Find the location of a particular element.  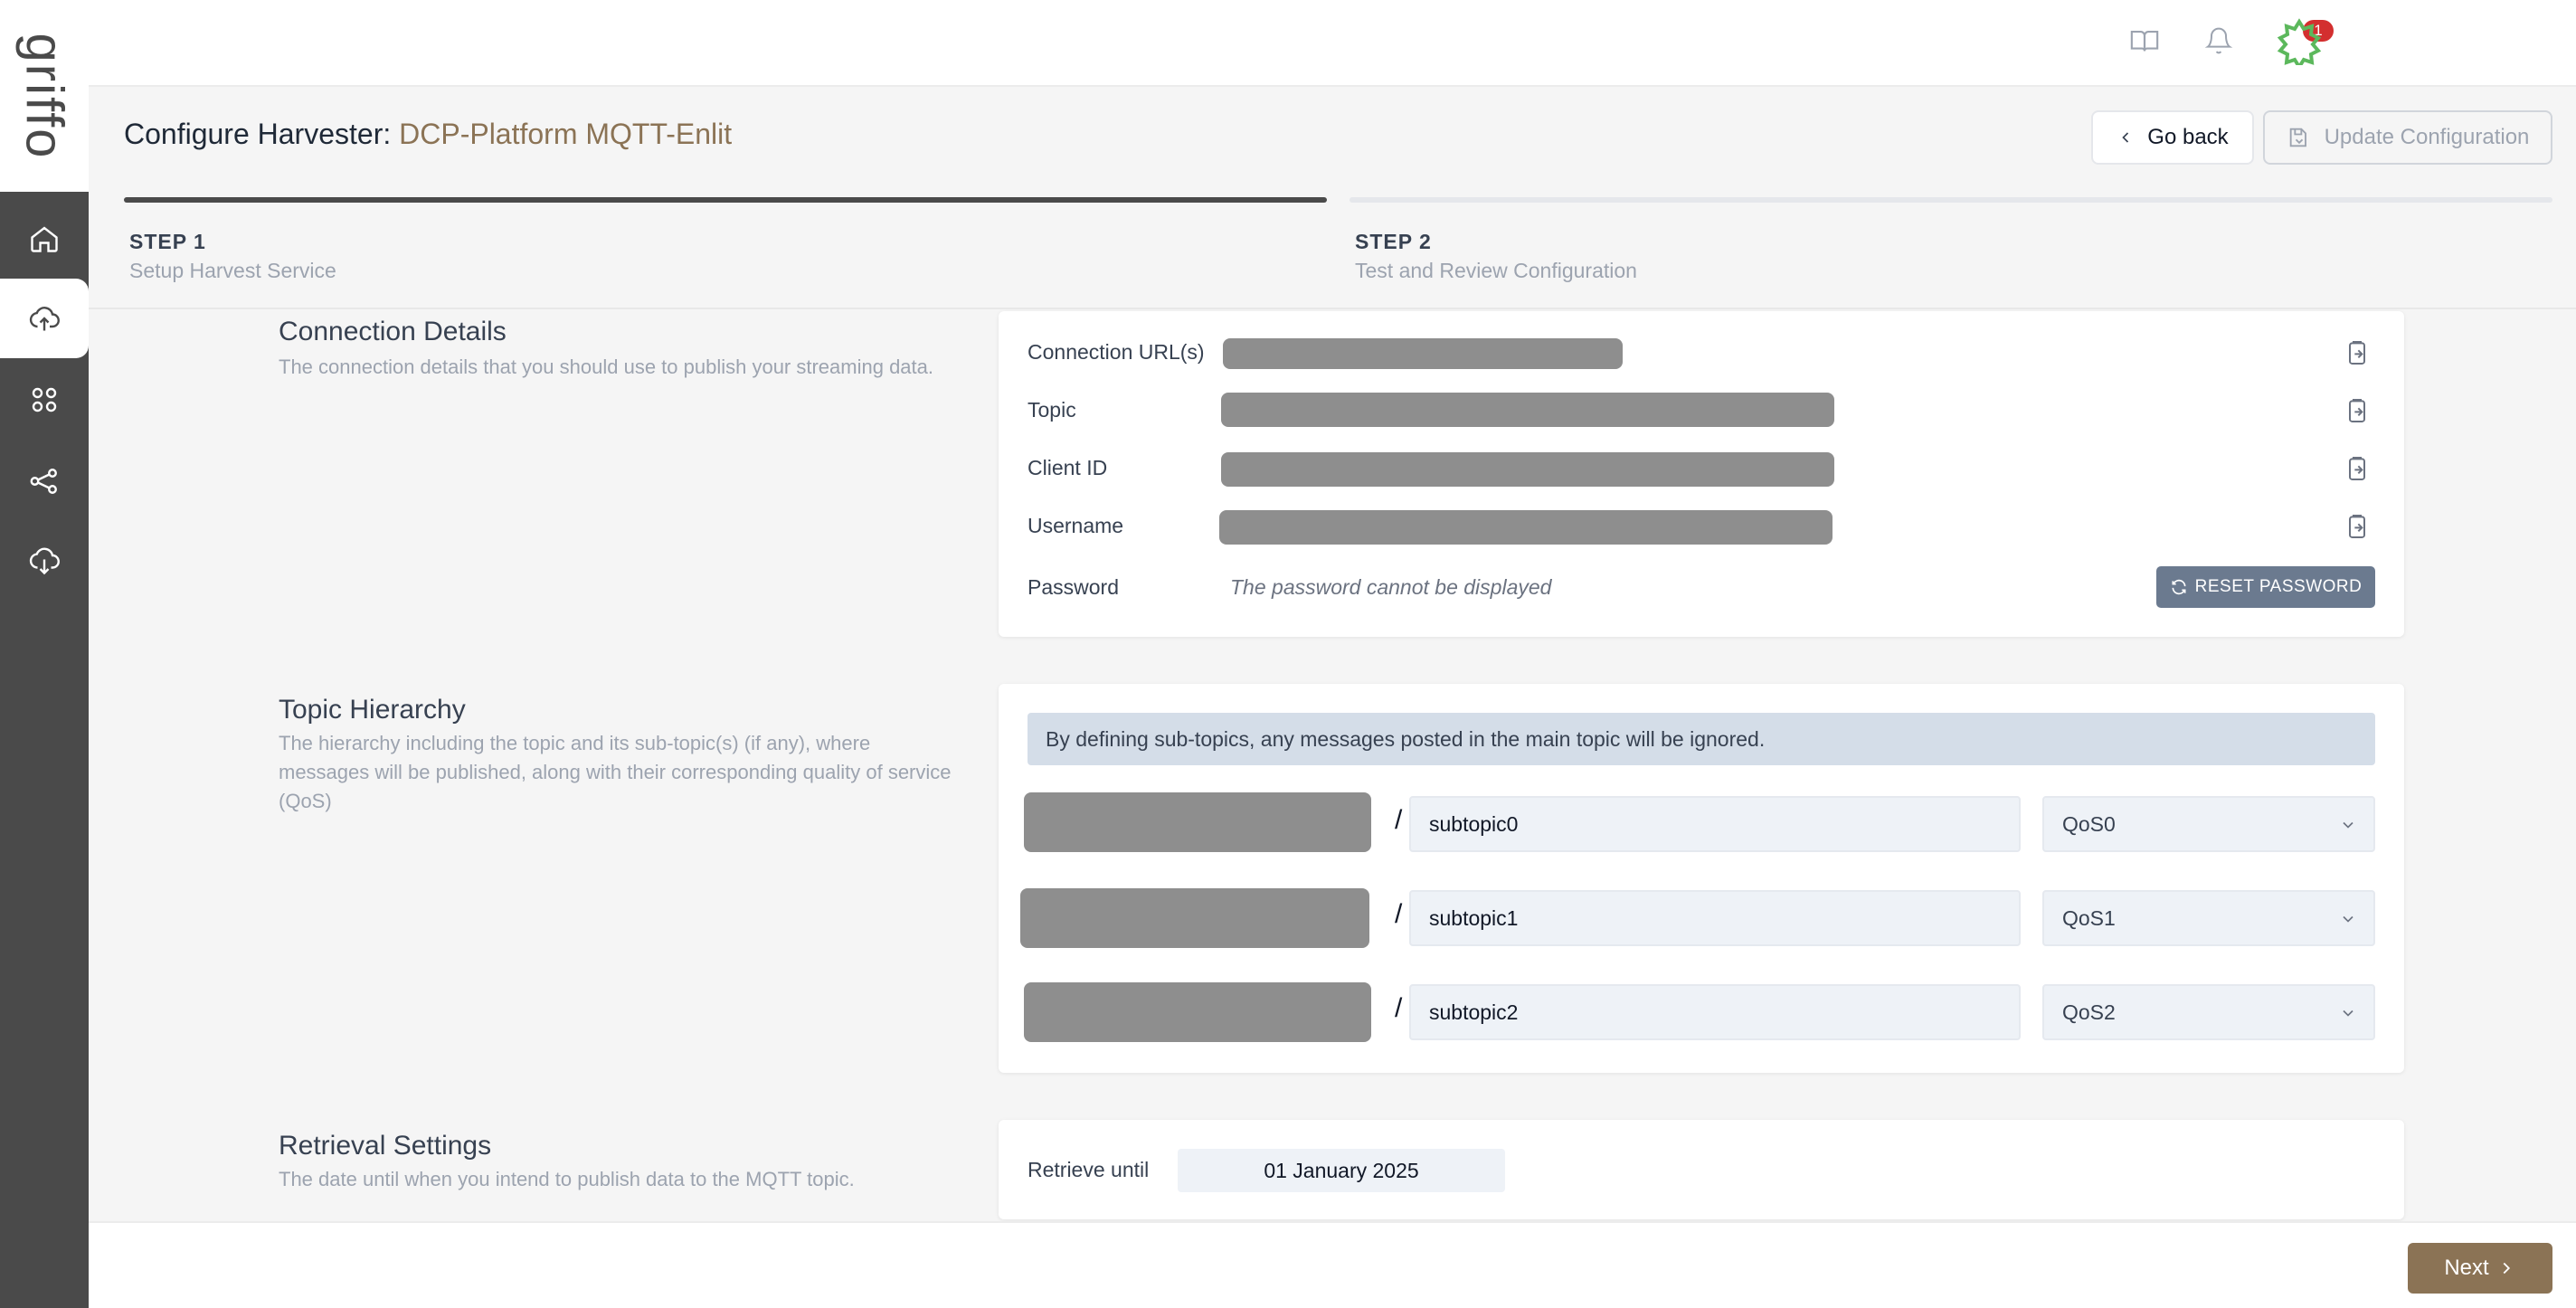

qos-select: QoS1 is located at coordinates (2209, 918).